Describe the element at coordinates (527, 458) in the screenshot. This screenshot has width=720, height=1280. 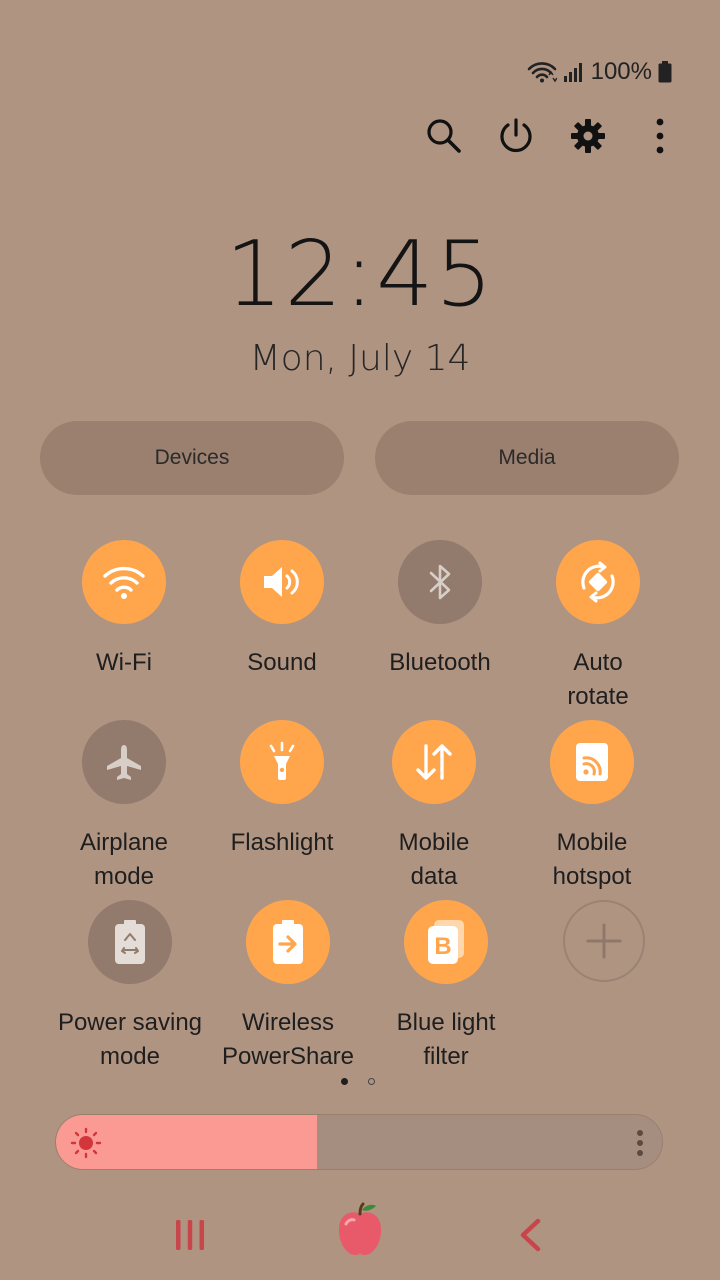
I see `media-button: Media` at that location.